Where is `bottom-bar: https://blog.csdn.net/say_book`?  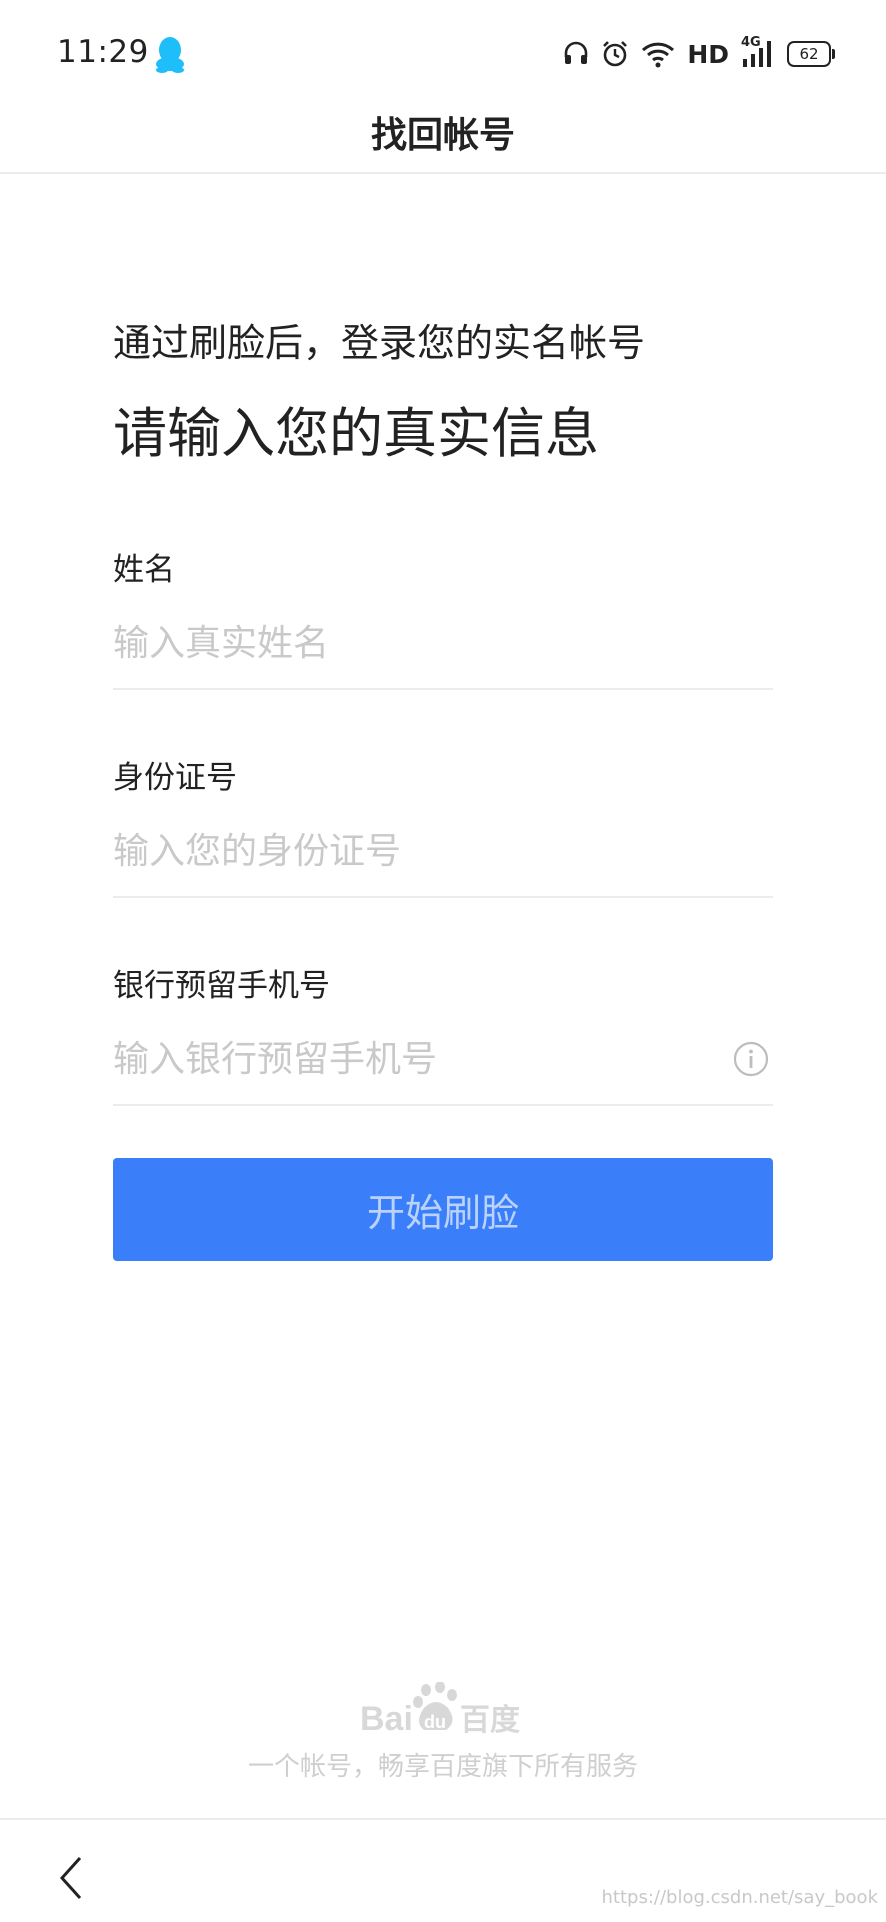
bottom-bar: https://blog.csdn.net/say_book is located at coordinates (443, 1870).